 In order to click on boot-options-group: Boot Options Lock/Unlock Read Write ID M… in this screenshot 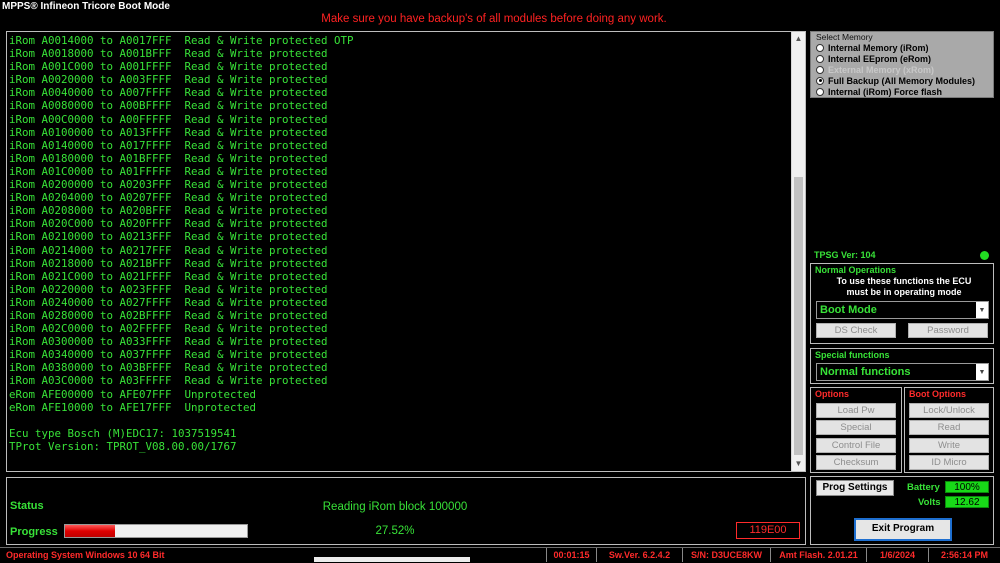, I will do `click(949, 430)`.